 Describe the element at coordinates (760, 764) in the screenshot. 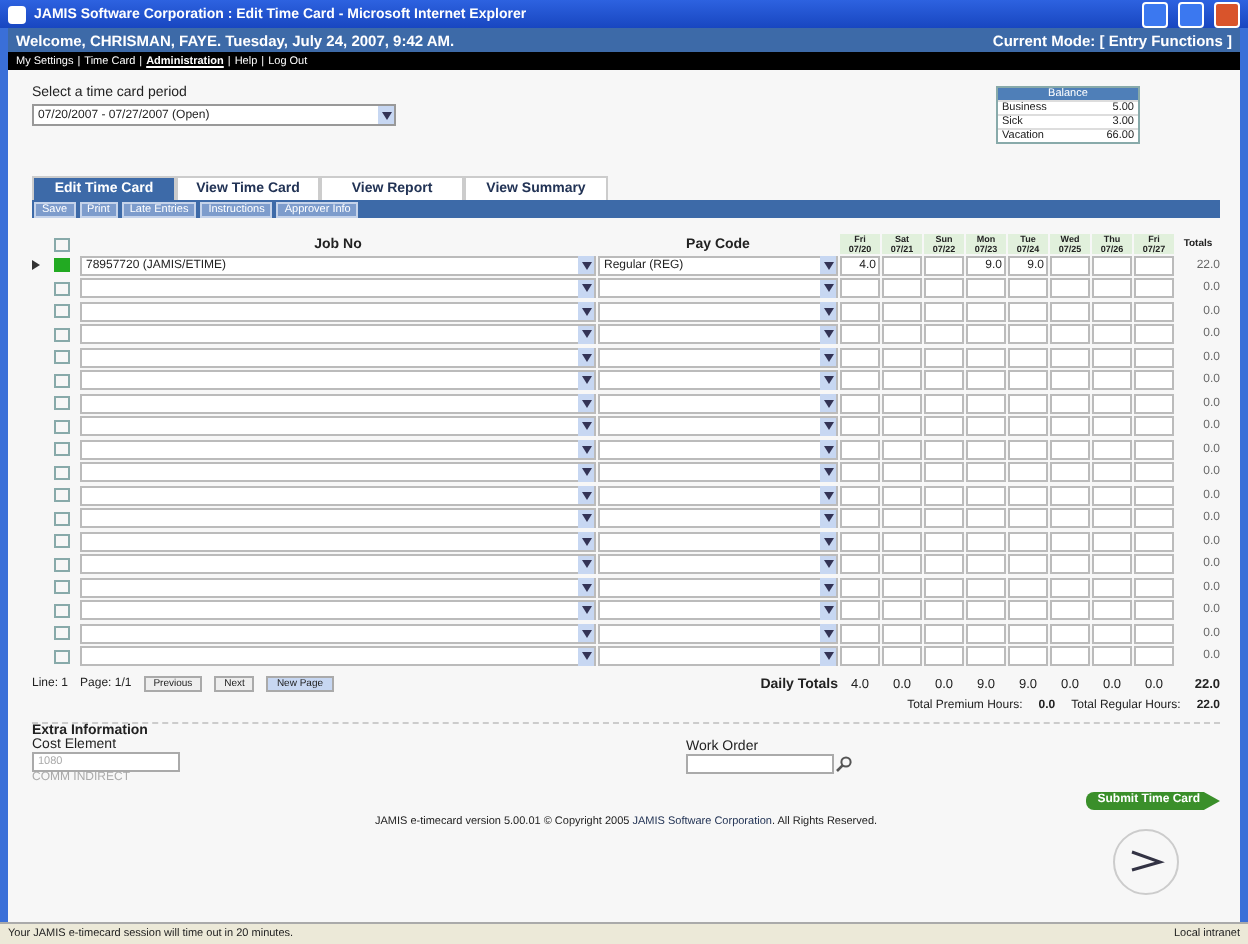

I see `work-order-field` at that location.